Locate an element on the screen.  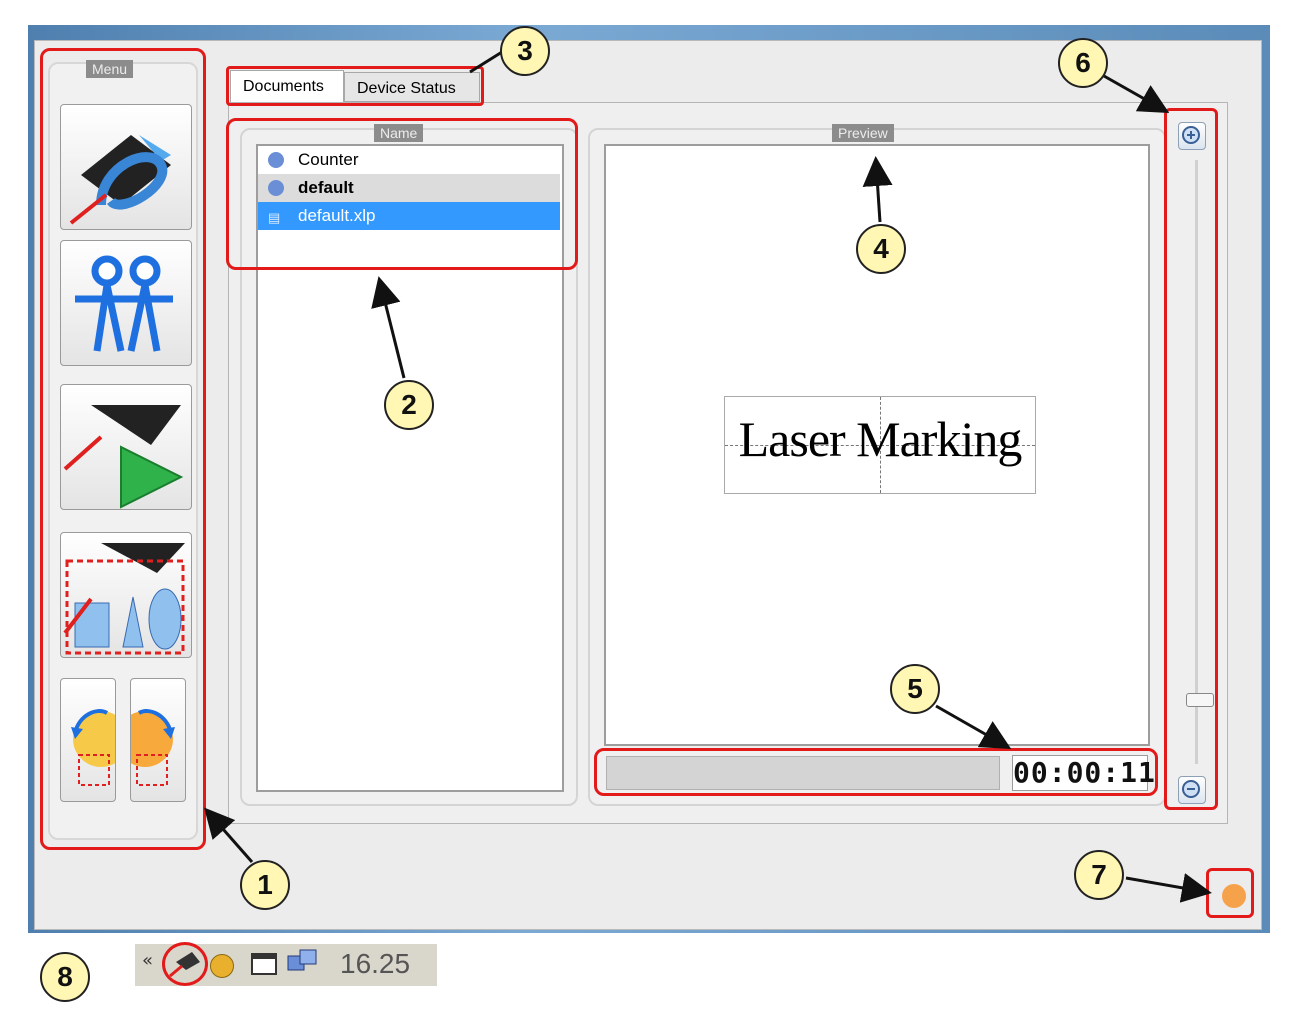
callout-5: 5 is located at coordinates (915, 689).